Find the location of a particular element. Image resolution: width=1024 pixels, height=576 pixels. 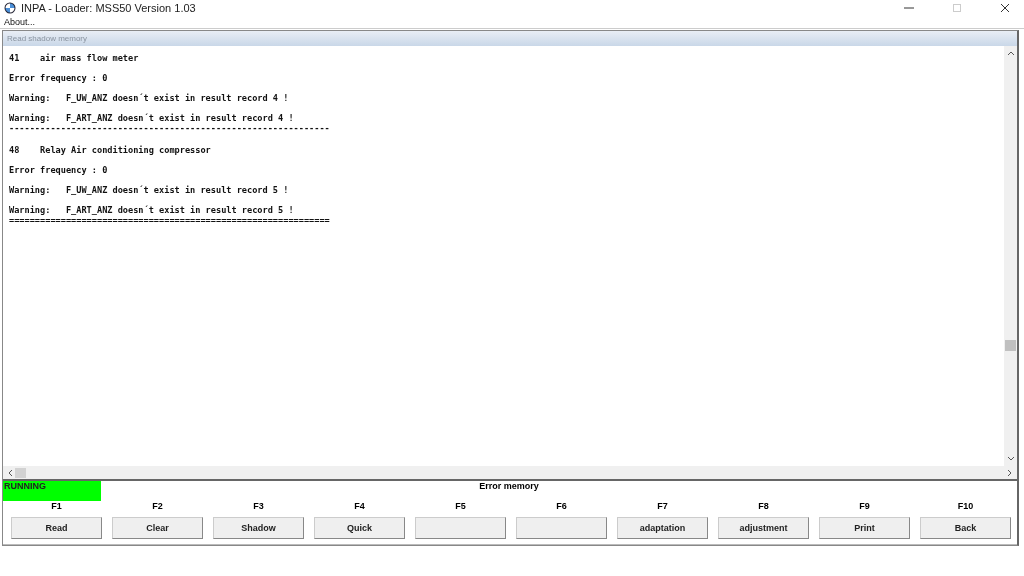

app-icon is located at coordinates (10, 8).